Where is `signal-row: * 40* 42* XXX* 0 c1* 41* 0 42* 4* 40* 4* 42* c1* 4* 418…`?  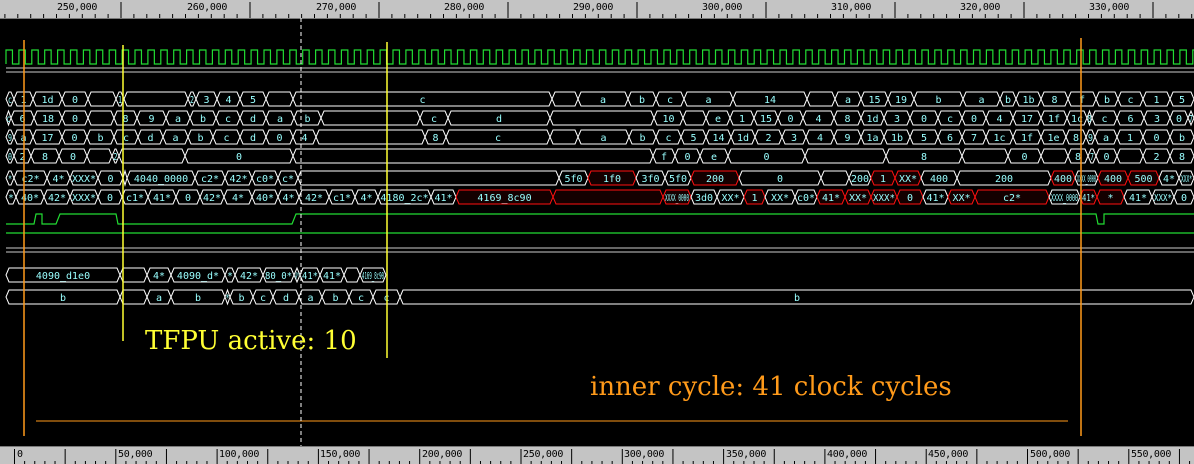 signal-row: * 40* 42* XXX* 0 c1* 41* 0 42* 4* 40* 4* 42* c1* 4* 418… is located at coordinates (599, 197).